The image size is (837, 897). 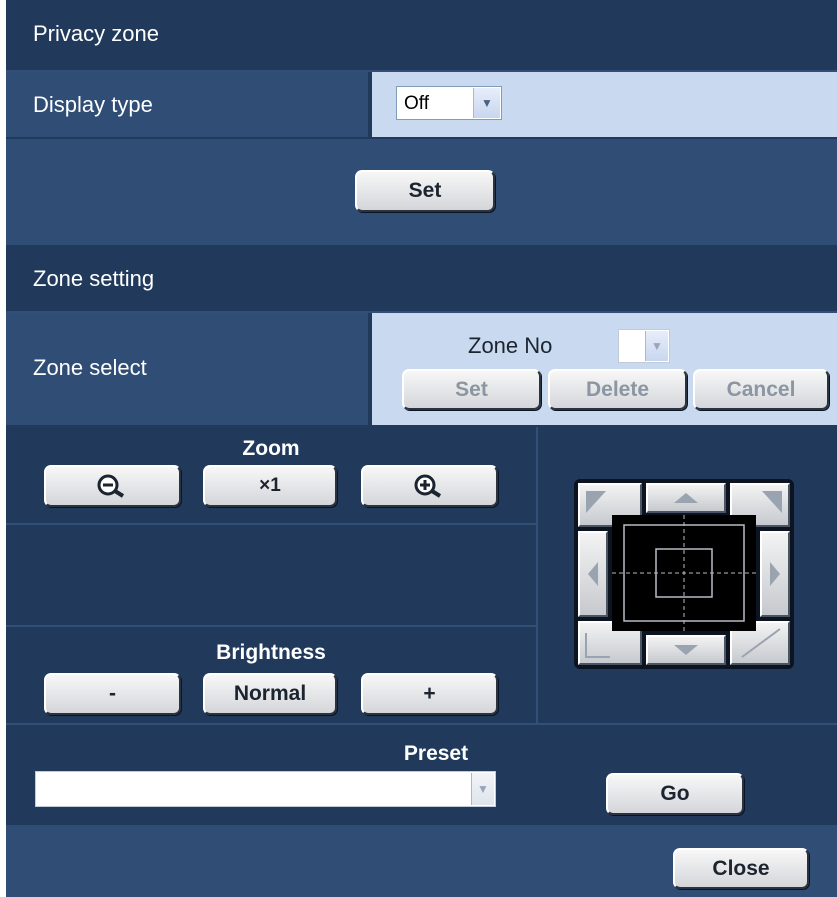 What do you see at coordinates (187, 369) in the screenshot?
I see `zone-select-label-cell: Zone select` at bounding box center [187, 369].